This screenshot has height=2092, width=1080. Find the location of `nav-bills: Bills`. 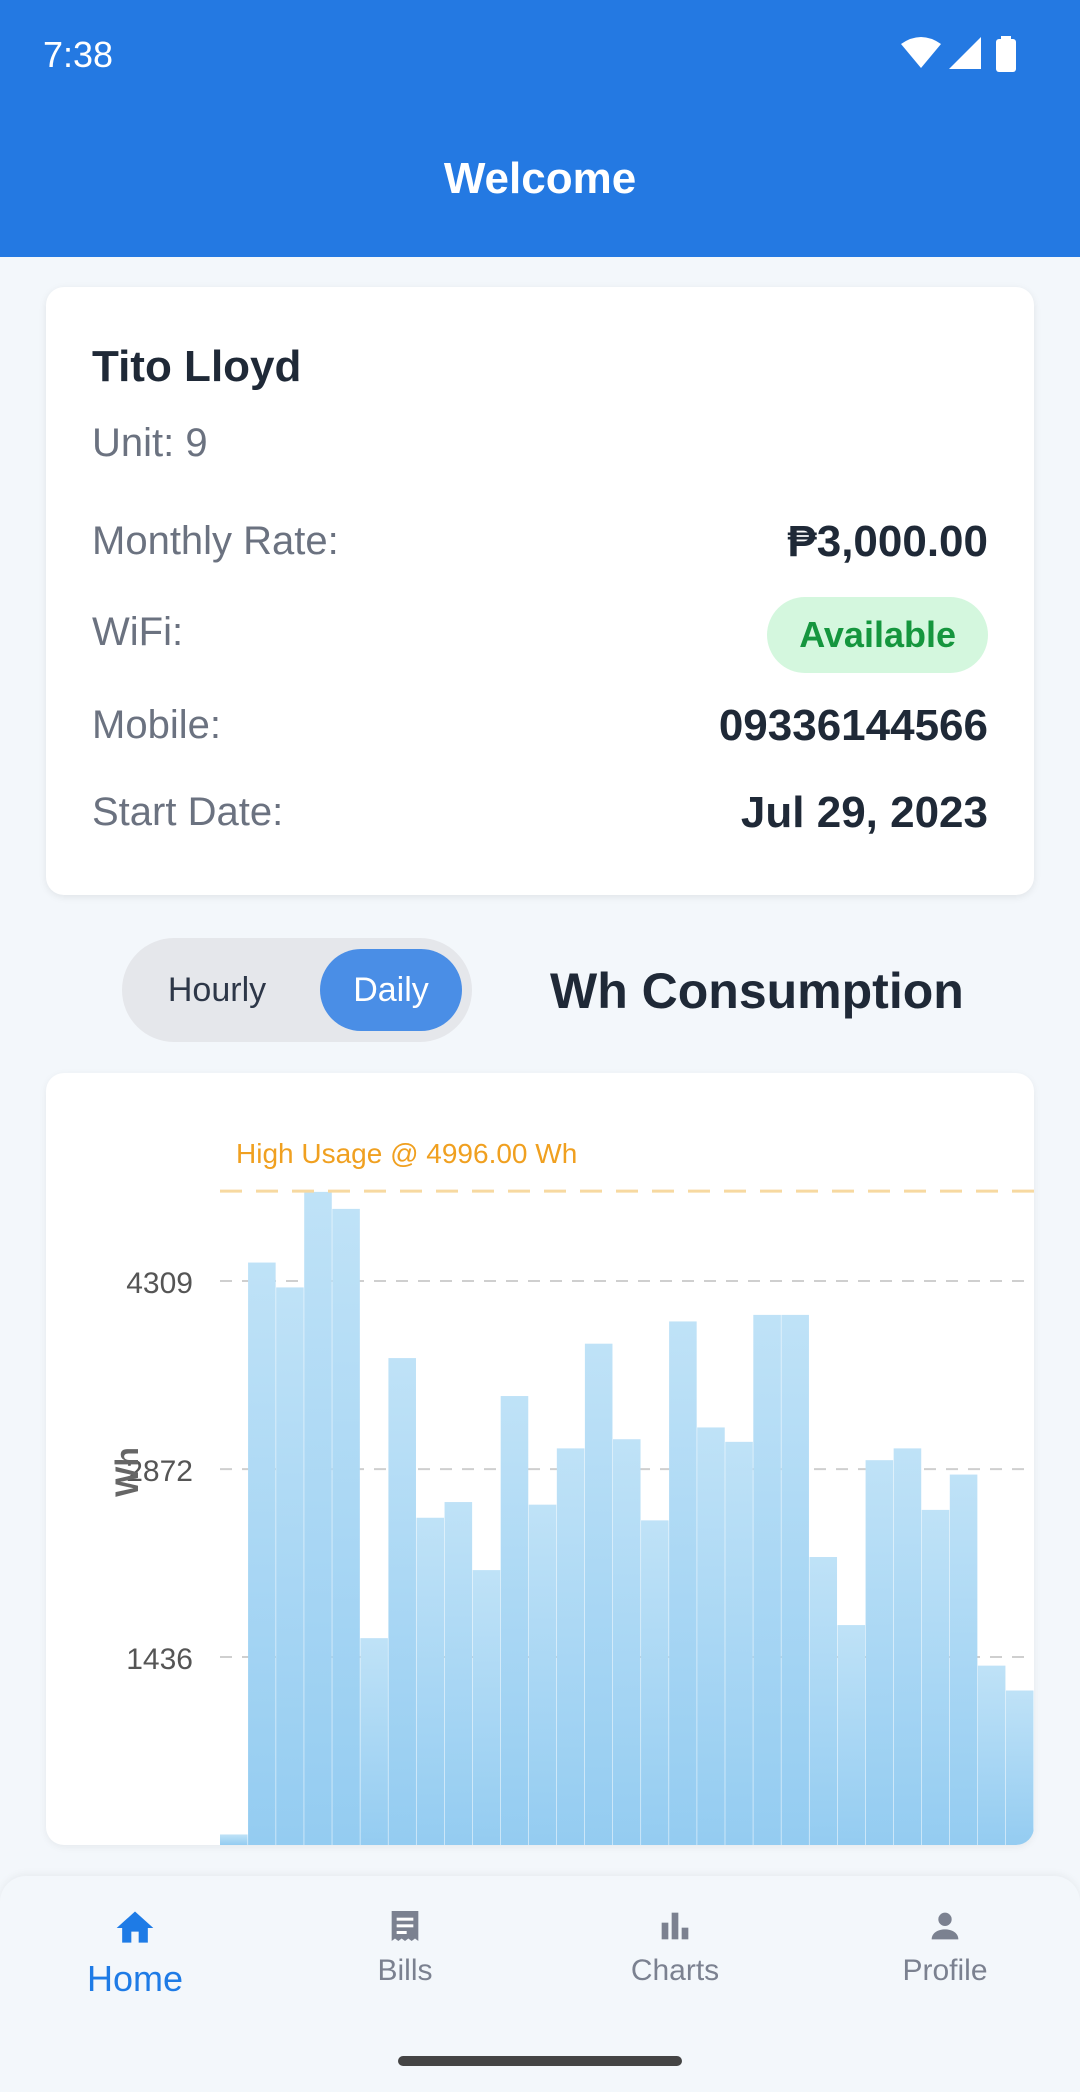

nav-bills: Bills is located at coordinates (405, 1966).